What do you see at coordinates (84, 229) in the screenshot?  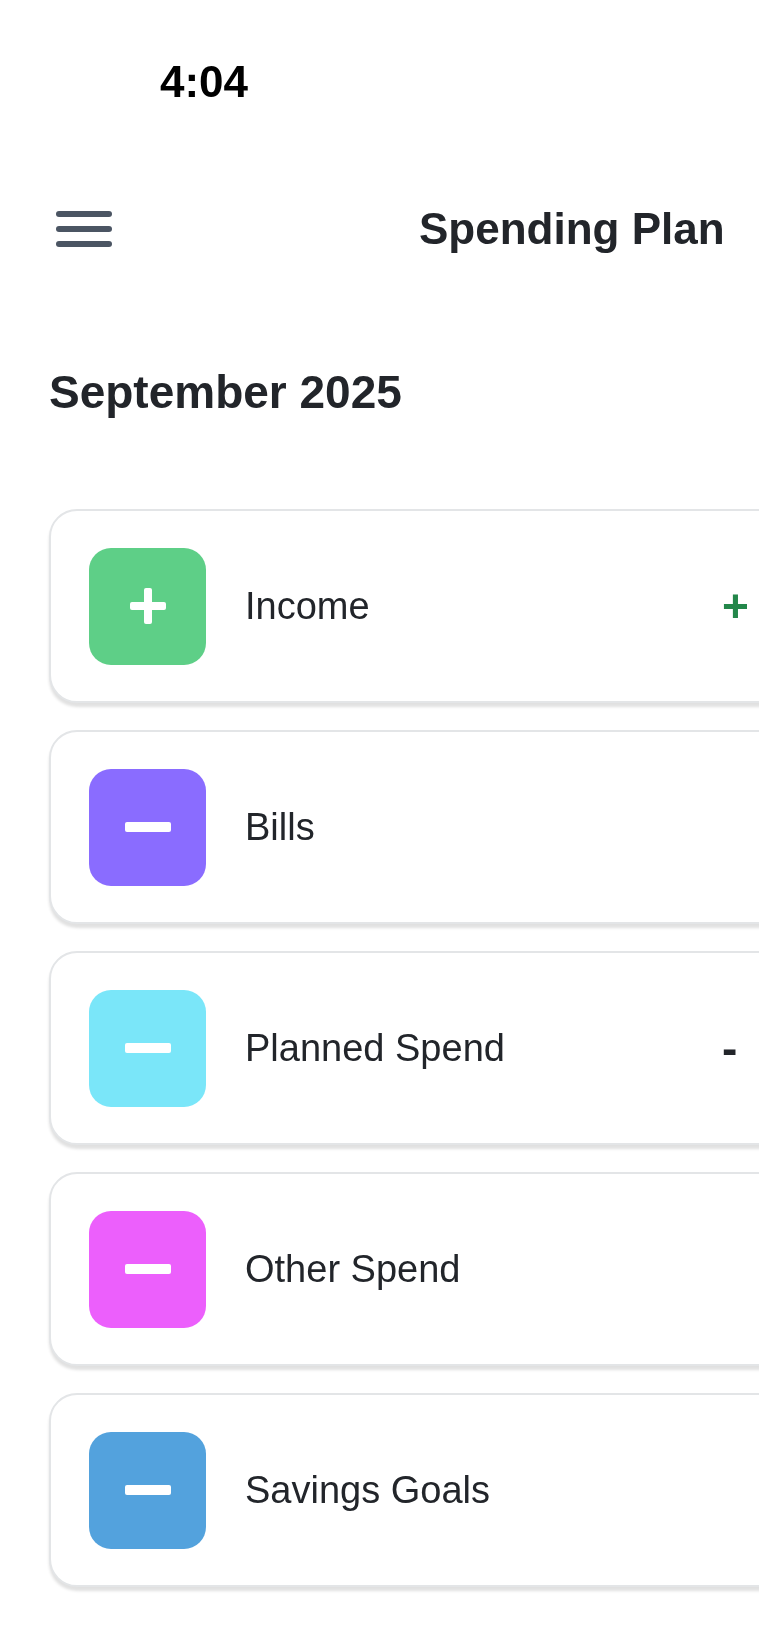 I see `menu-icon` at bounding box center [84, 229].